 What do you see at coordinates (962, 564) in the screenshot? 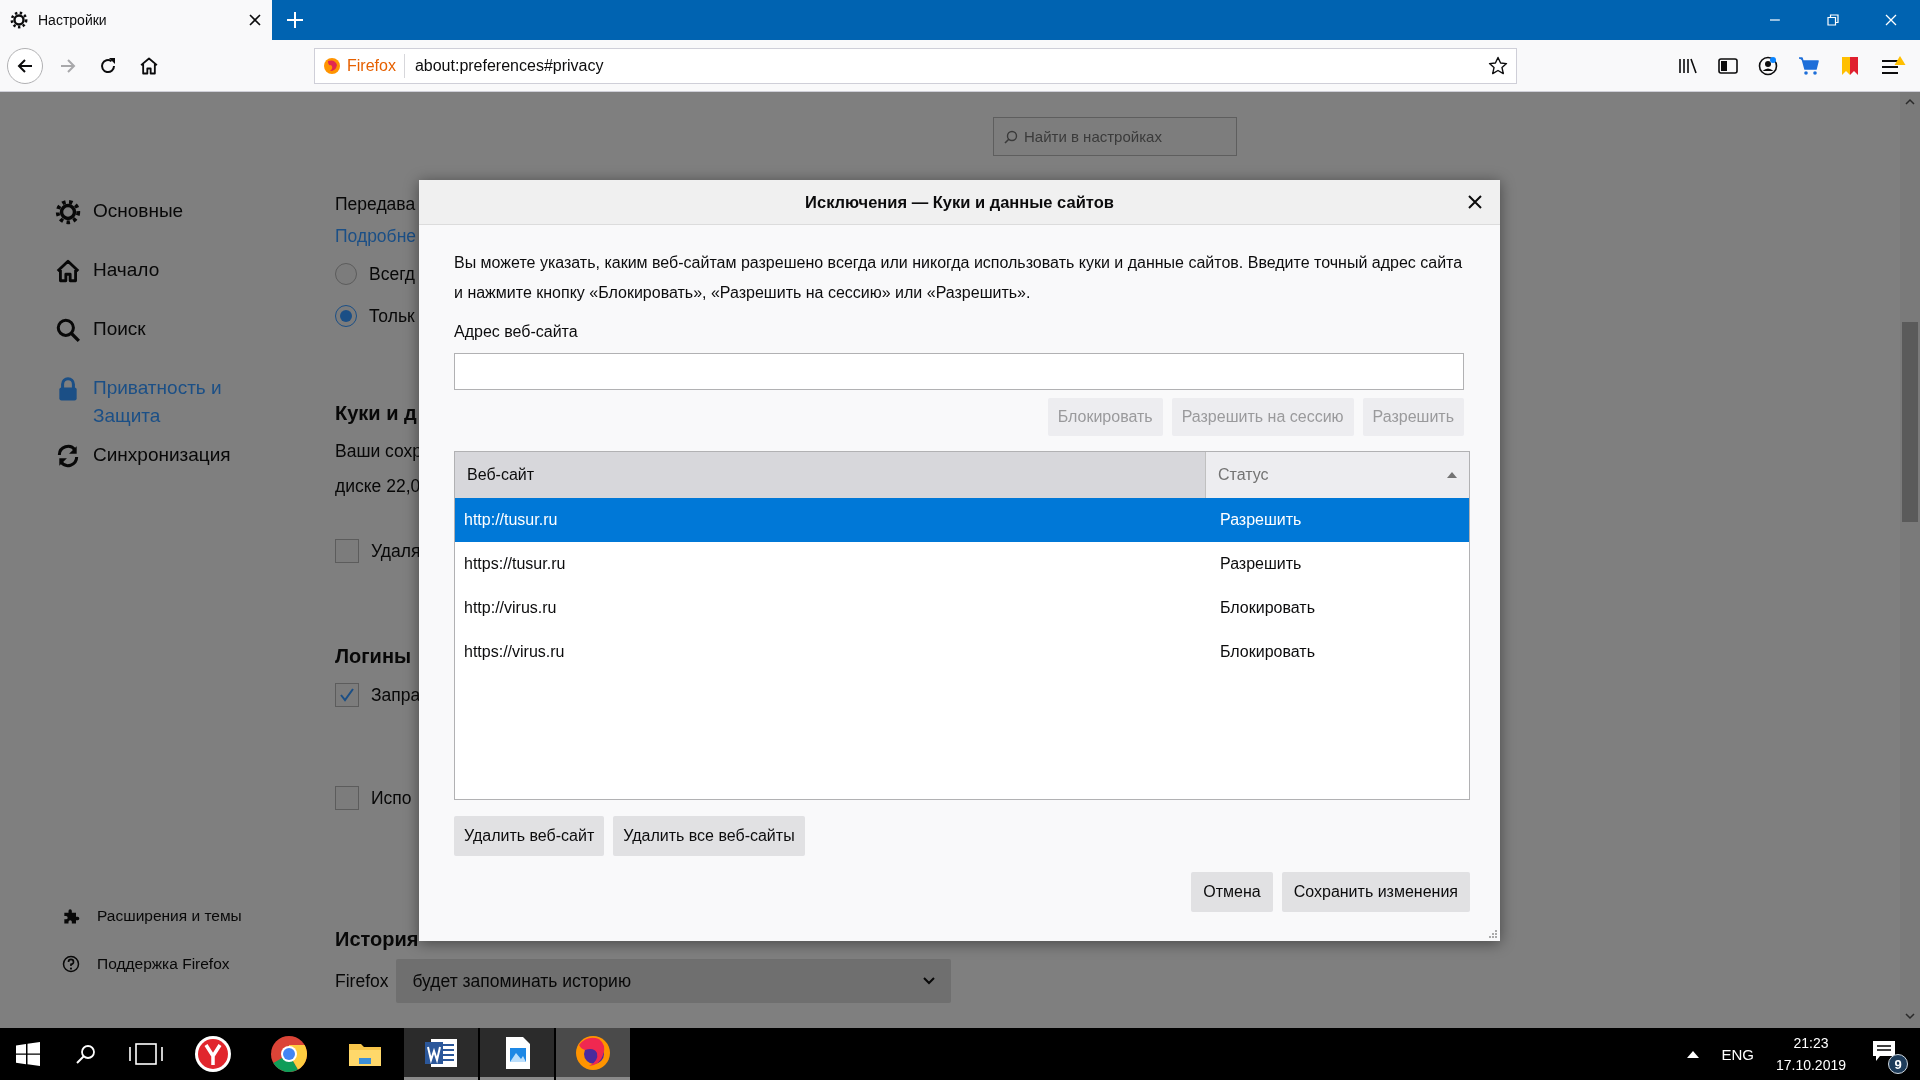
I see `table-row: https://tusur.ru Разрешить` at bounding box center [962, 564].